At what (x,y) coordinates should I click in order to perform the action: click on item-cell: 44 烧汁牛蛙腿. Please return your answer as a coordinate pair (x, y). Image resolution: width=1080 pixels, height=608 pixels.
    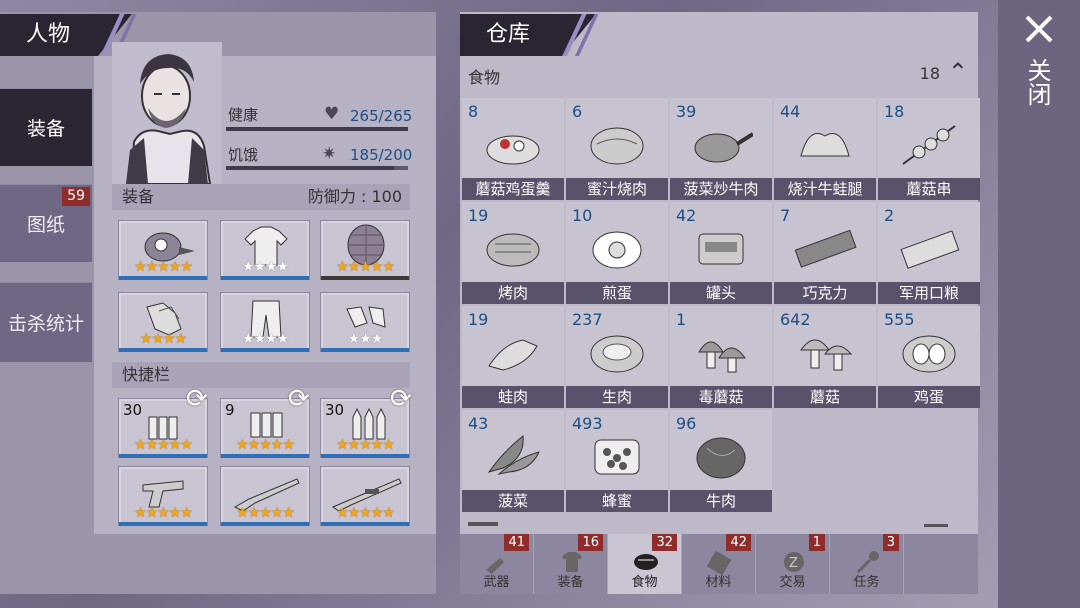
    Looking at the image, I should click on (825, 149).